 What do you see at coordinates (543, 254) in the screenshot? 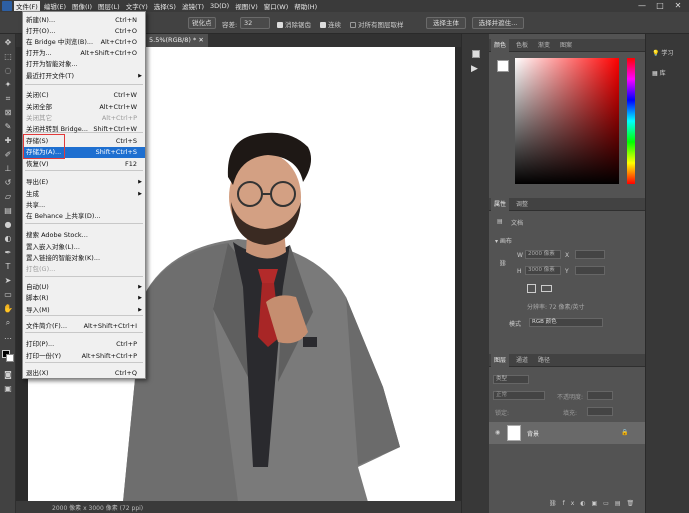
I see `width-input: 2000 像素` at bounding box center [543, 254].